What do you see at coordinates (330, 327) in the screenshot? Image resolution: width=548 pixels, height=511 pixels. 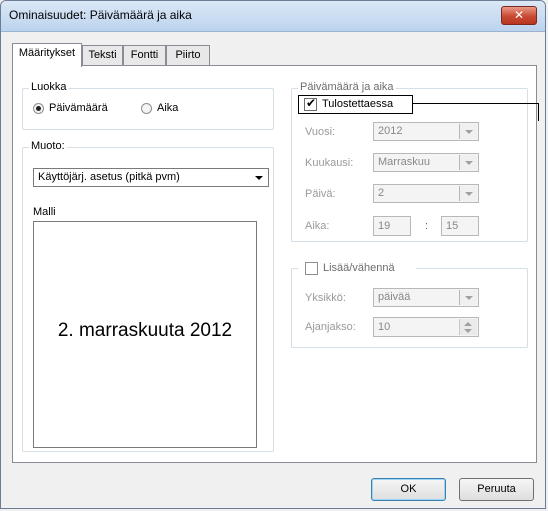 I see `ajanjakso-label: Ajanjakso:` at bounding box center [330, 327].